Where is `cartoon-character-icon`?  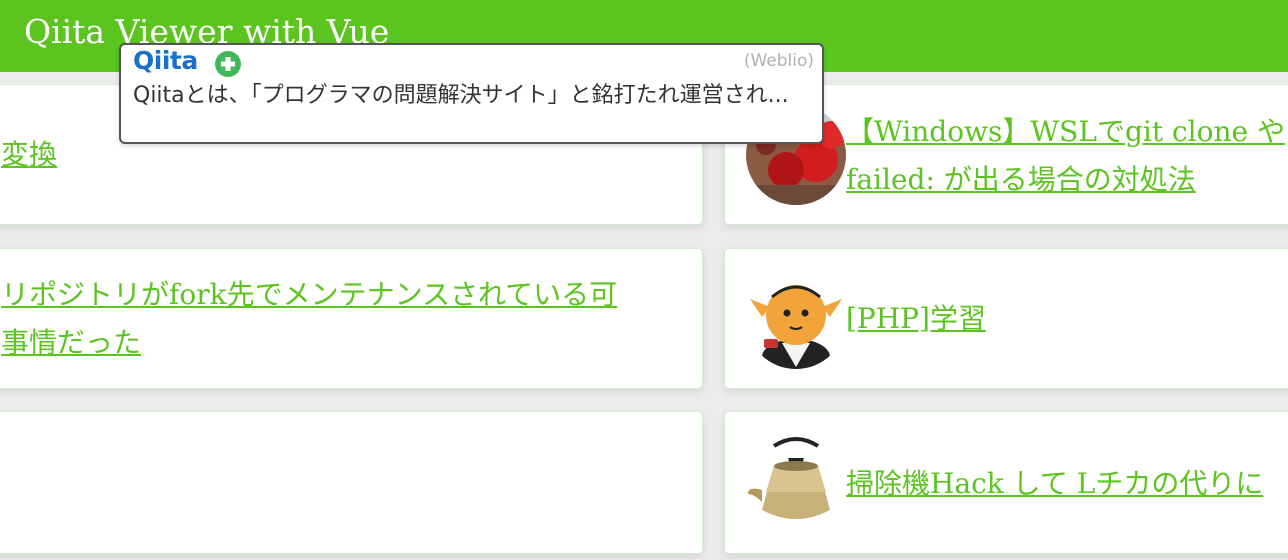
cartoon-character-icon is located at coordinates (796, 319).